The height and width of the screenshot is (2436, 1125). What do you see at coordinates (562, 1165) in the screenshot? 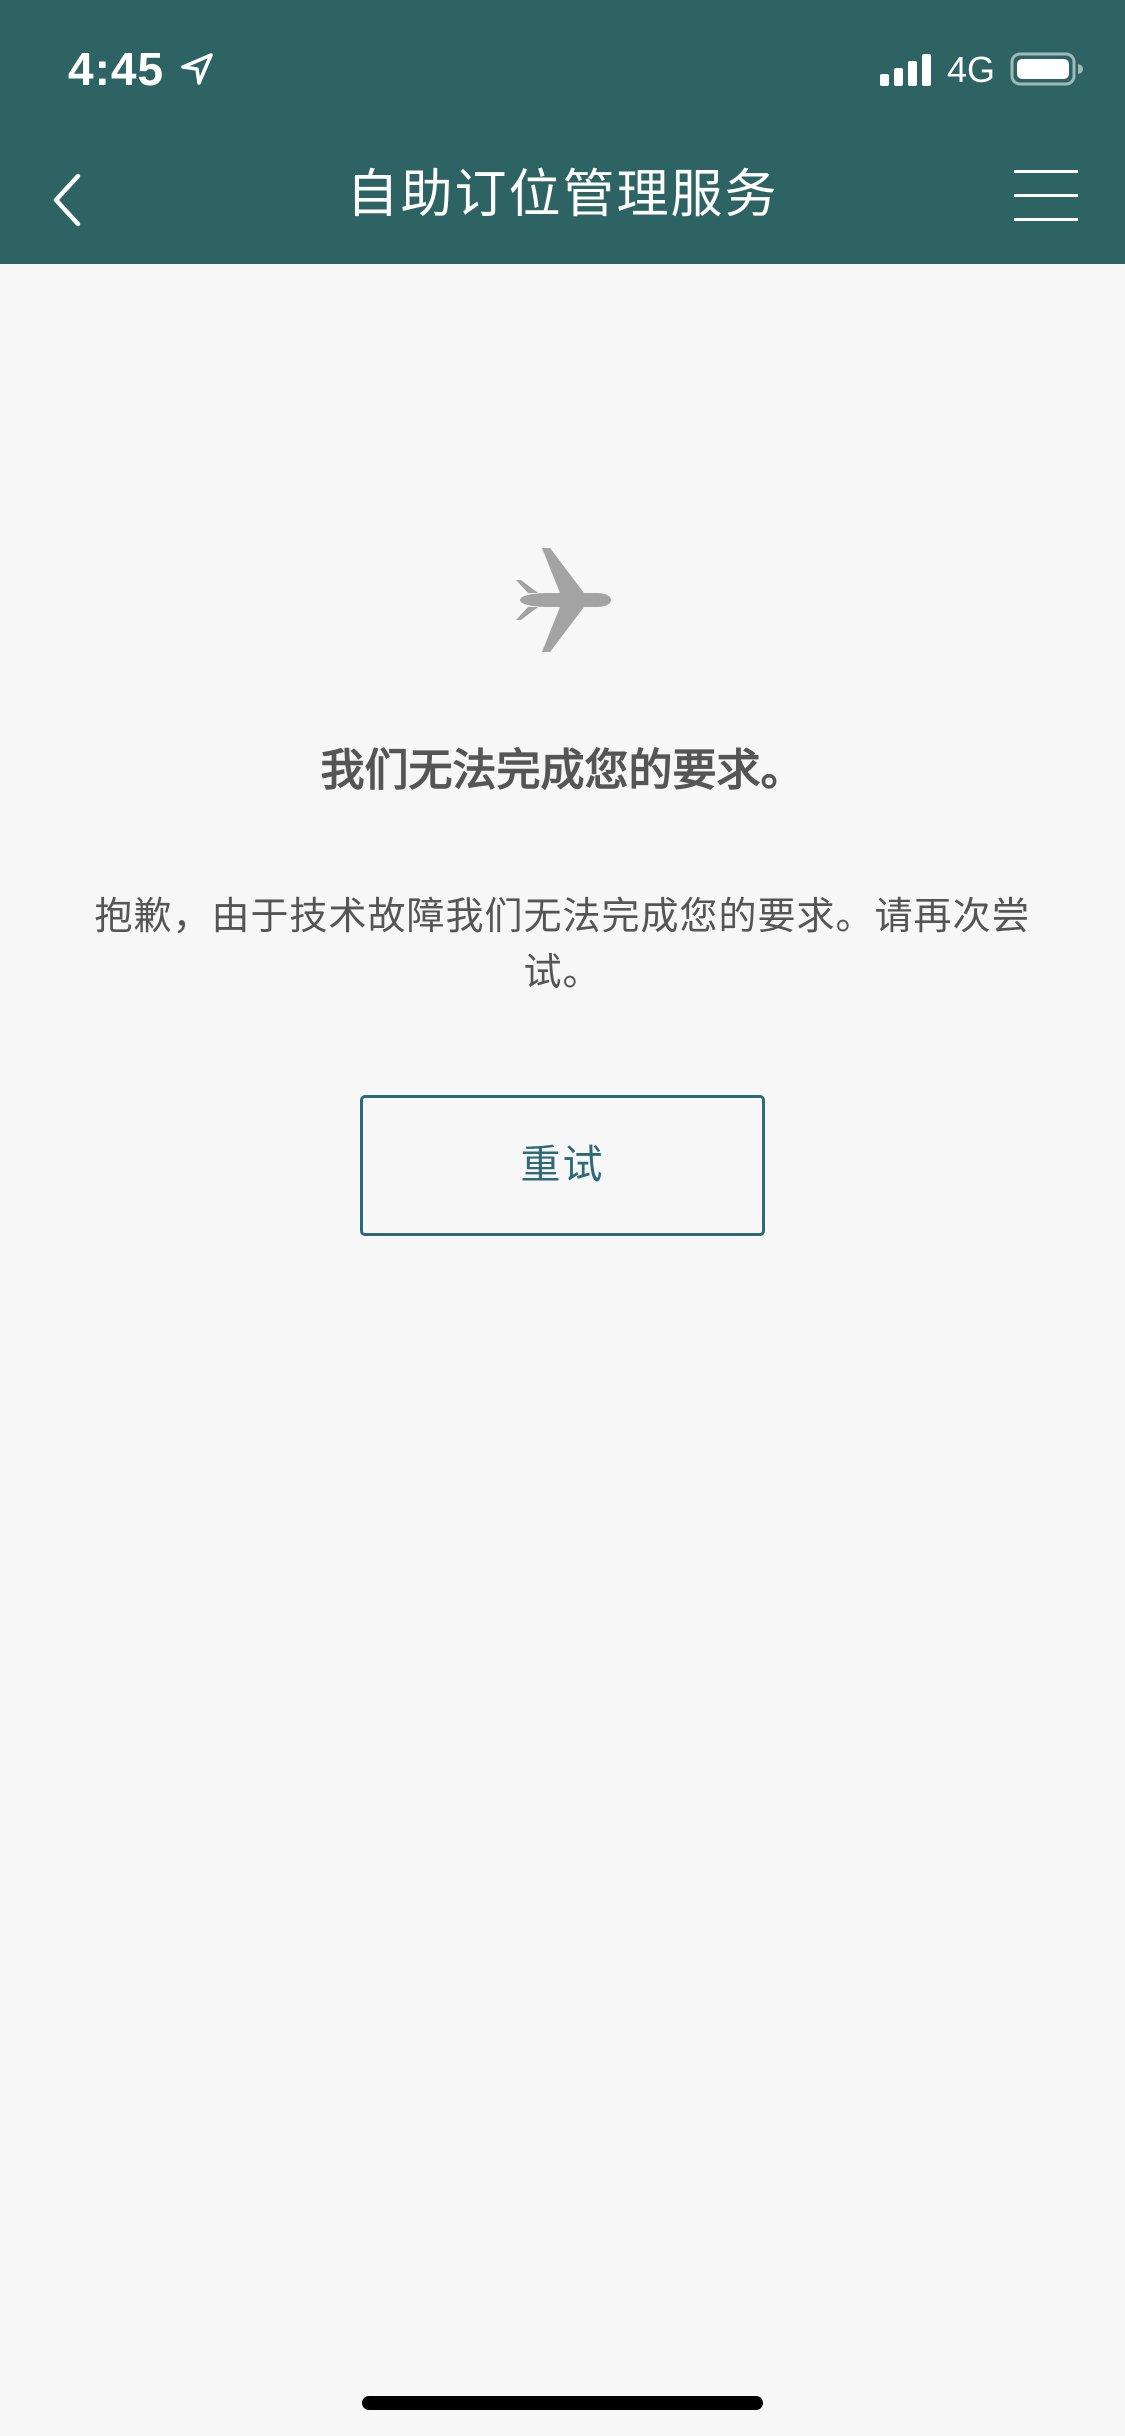
I see `retry-button: 重试` at bounding box center [562, 1165].